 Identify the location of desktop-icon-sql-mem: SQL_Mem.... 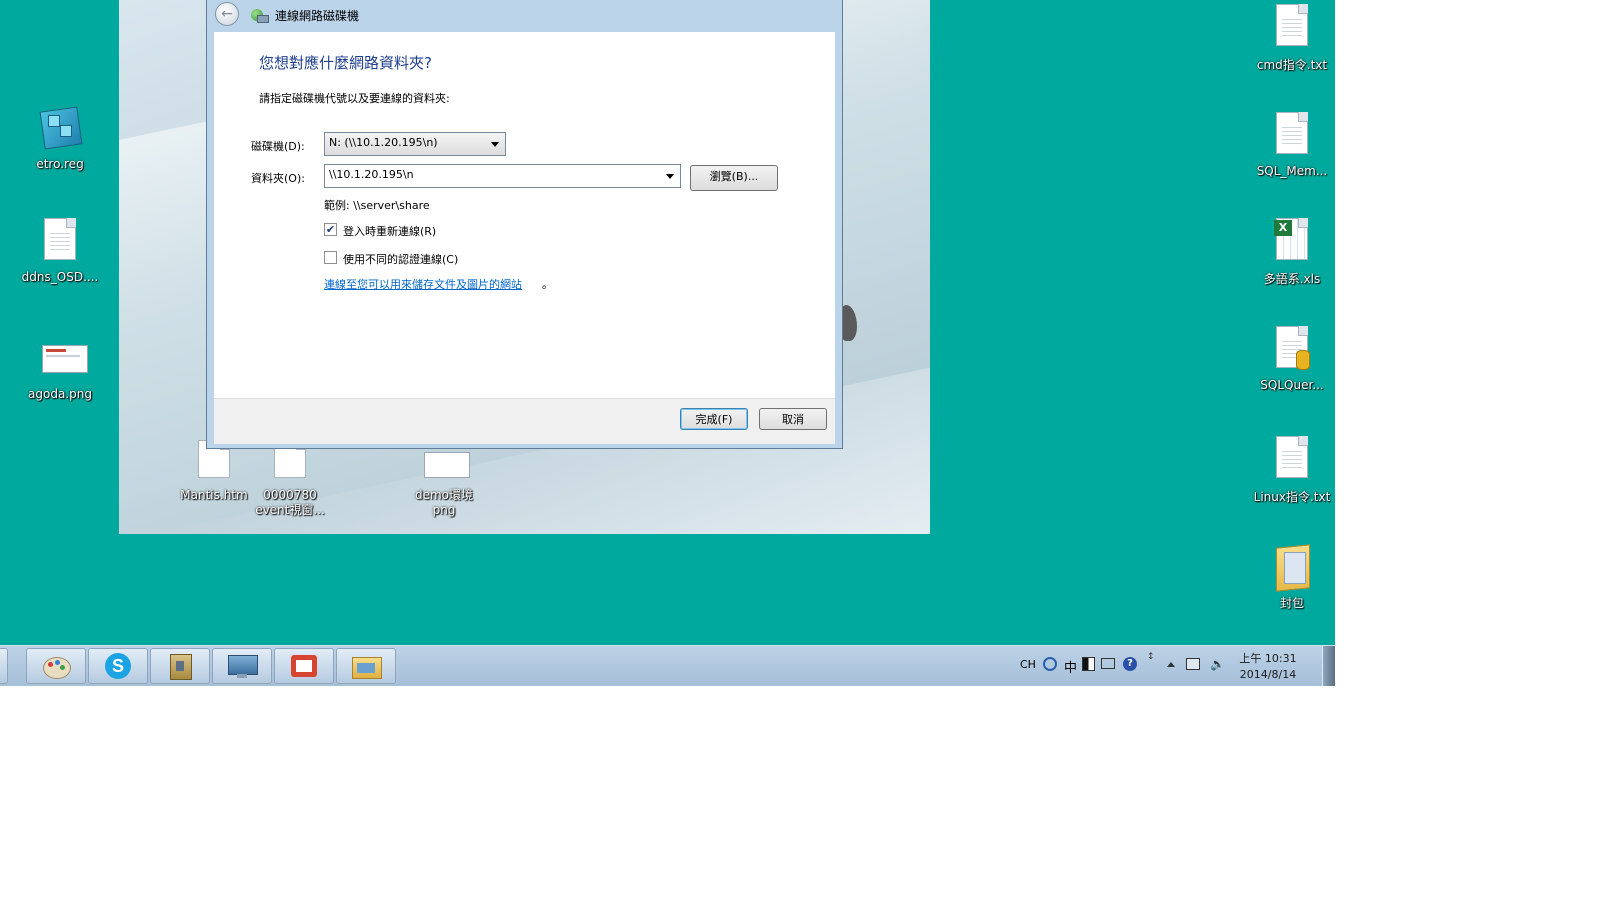
(1292, 145).